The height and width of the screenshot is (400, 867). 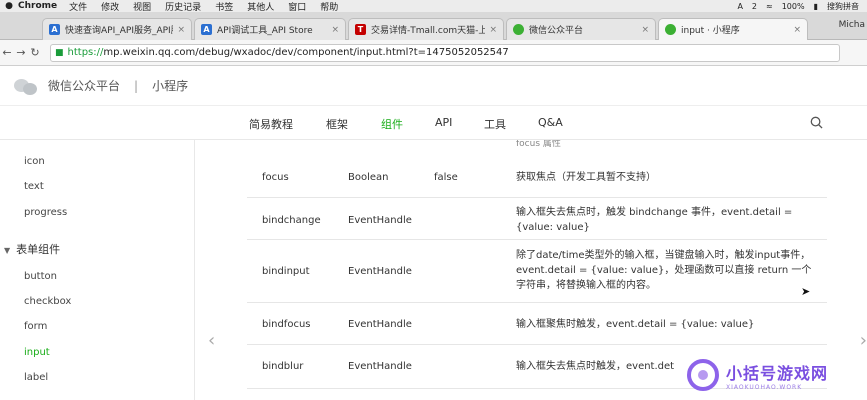 I want to click on status-tray: A 2 ≈ 100% ▮ 搜狗拼音, so click(x=802, y=6).